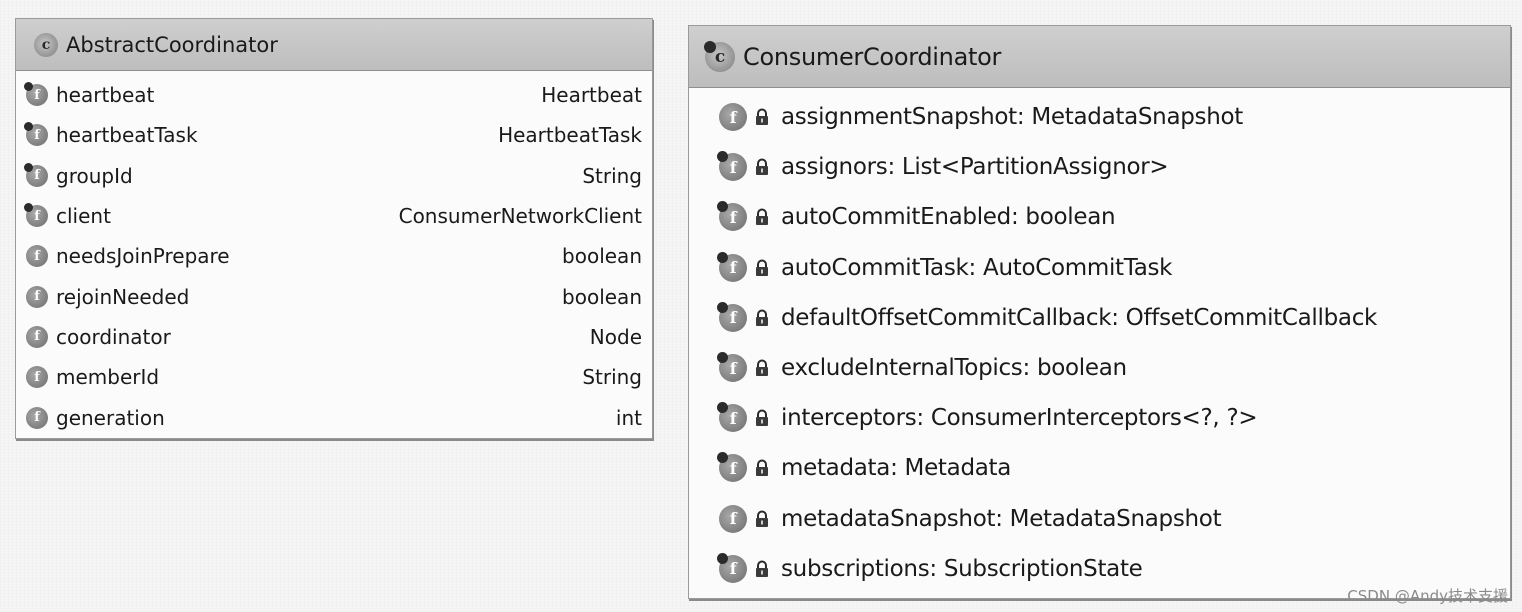 Image resolution: width=1522 pixels, height=612 pixels. I want to click on field-row: f autoCommitEnabled: boolean, so click(1099, 217).